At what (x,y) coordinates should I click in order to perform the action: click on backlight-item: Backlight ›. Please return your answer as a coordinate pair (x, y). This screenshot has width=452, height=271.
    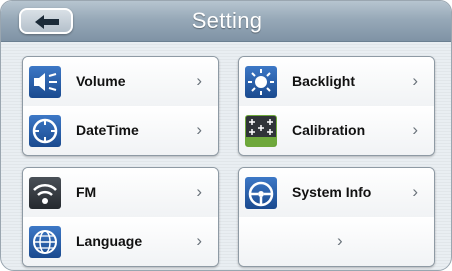
    Looking at the image, I should click on (336, 82).